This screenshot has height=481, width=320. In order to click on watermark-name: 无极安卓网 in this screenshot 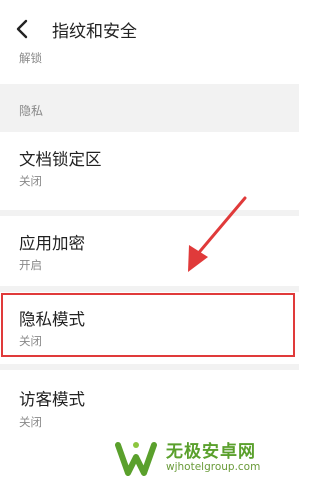, I will do `click(211, 452)`.